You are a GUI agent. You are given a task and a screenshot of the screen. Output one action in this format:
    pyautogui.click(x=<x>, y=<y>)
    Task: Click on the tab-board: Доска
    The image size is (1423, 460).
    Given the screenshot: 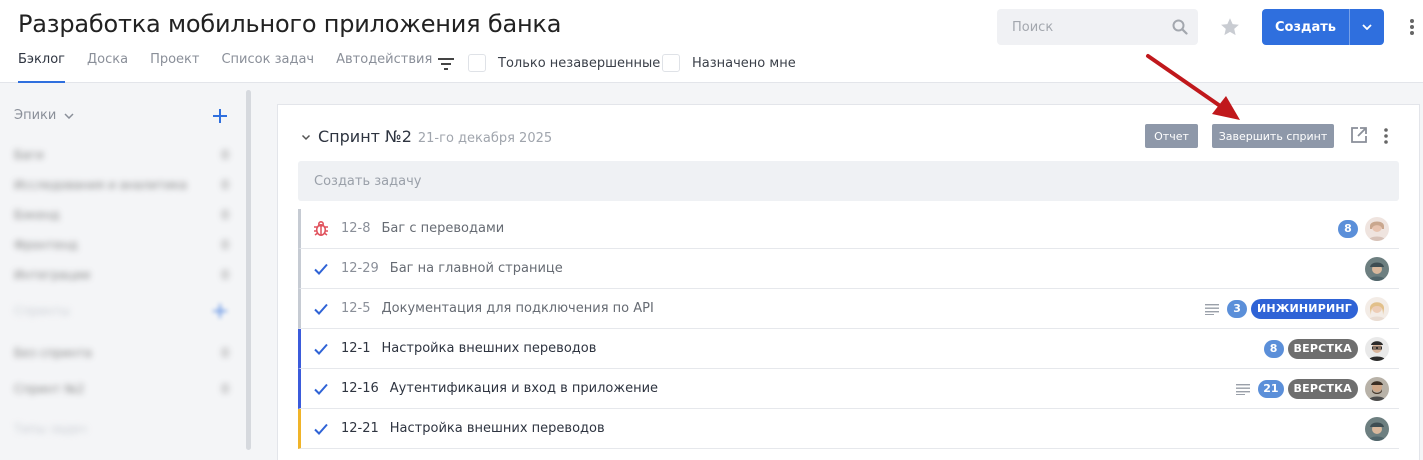 What is the action you would take?
    pyautogui.click(x=107, y=67)
    